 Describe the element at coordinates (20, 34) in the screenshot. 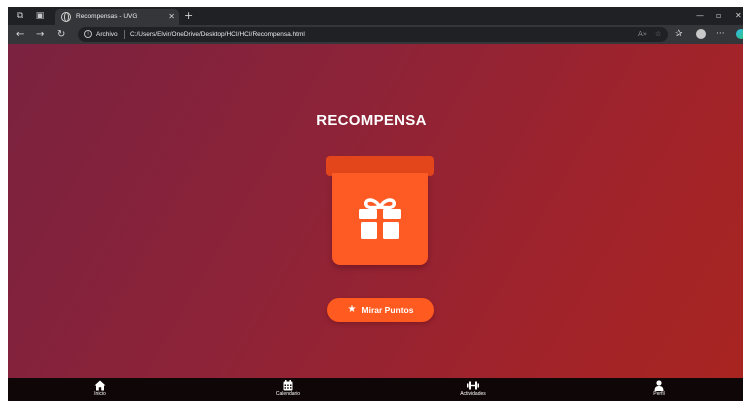

I see `back-arrow-icon: ←` at that location.